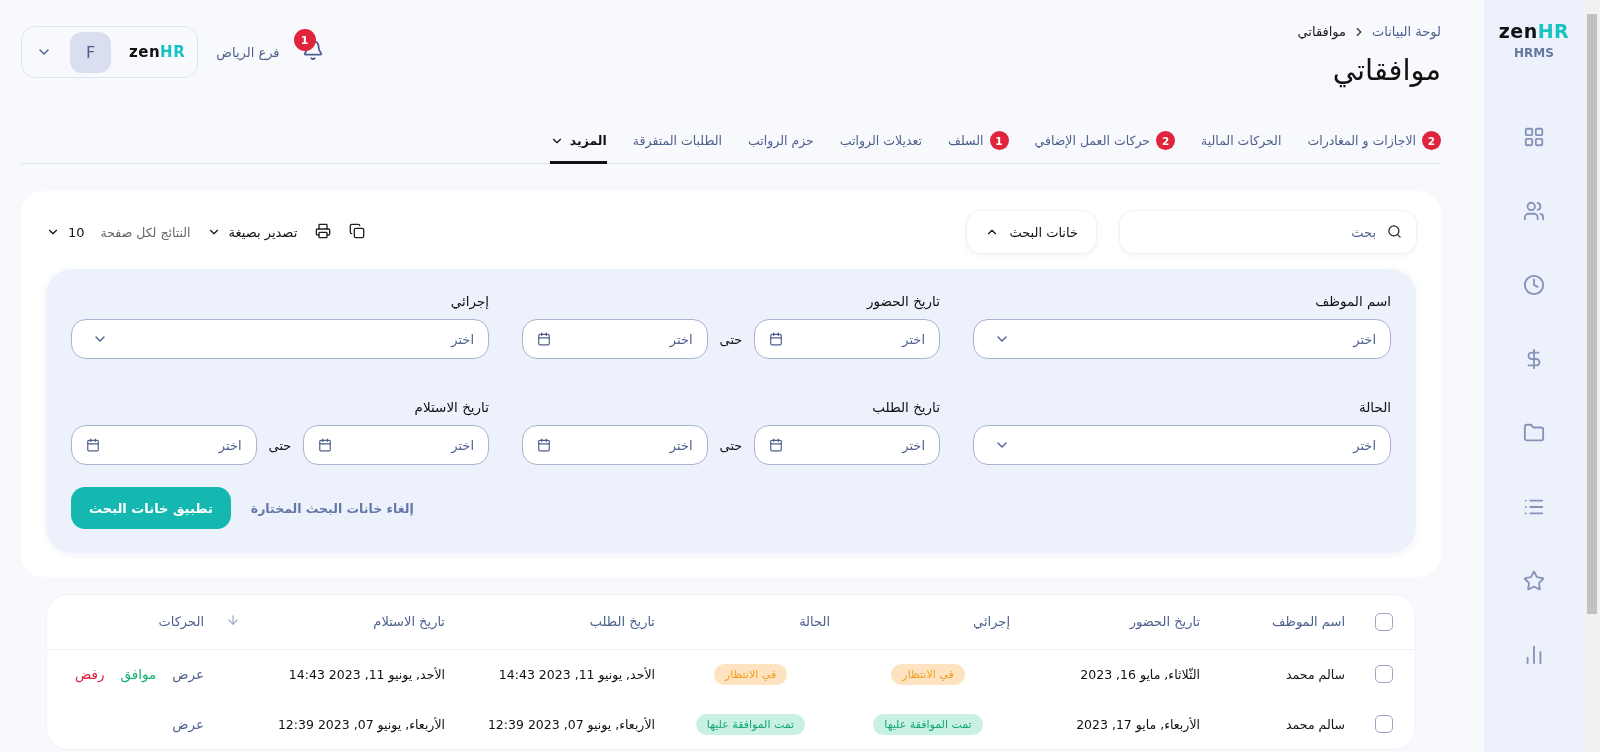  I want to click on export-dropdown: تصدير بصيغة, so click(252, 232).